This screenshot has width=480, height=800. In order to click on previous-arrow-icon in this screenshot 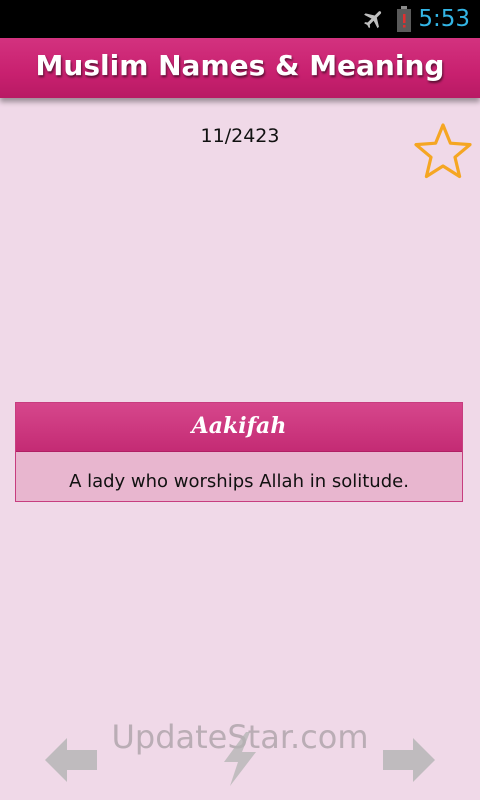, I will do `click(71, 760)`.